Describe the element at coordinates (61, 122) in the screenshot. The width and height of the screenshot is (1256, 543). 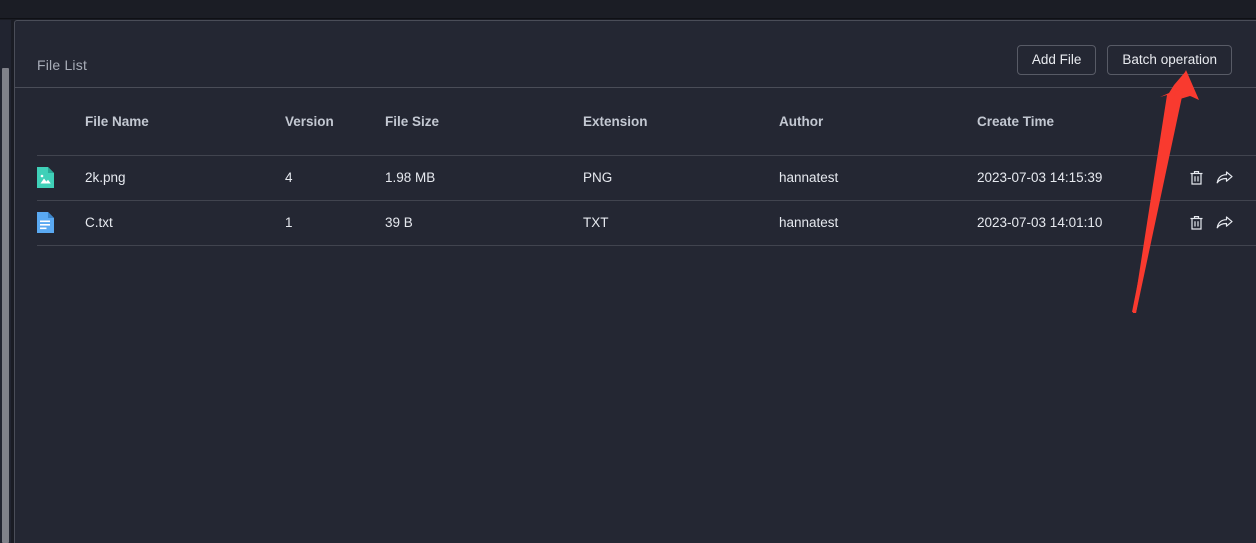
I see `column-header-icon` at that location.